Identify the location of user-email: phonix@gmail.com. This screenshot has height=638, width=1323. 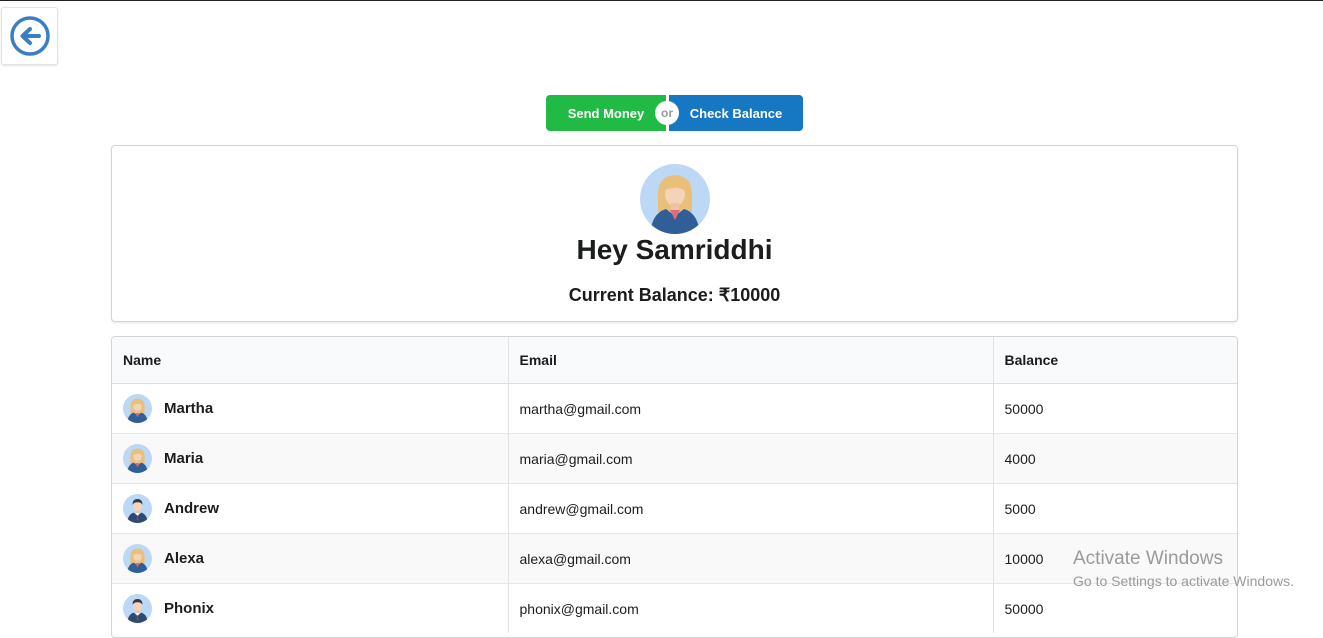
(750, 608).